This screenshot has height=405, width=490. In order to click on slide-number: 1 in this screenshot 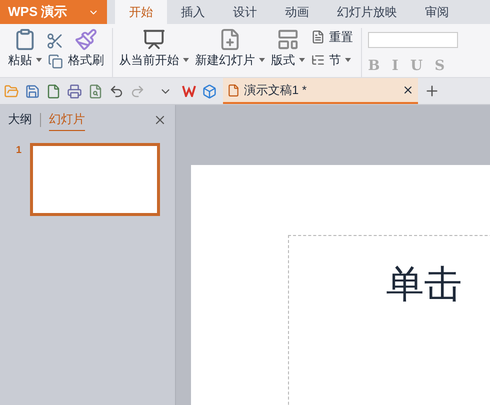, I will do `click(19, 151)`.